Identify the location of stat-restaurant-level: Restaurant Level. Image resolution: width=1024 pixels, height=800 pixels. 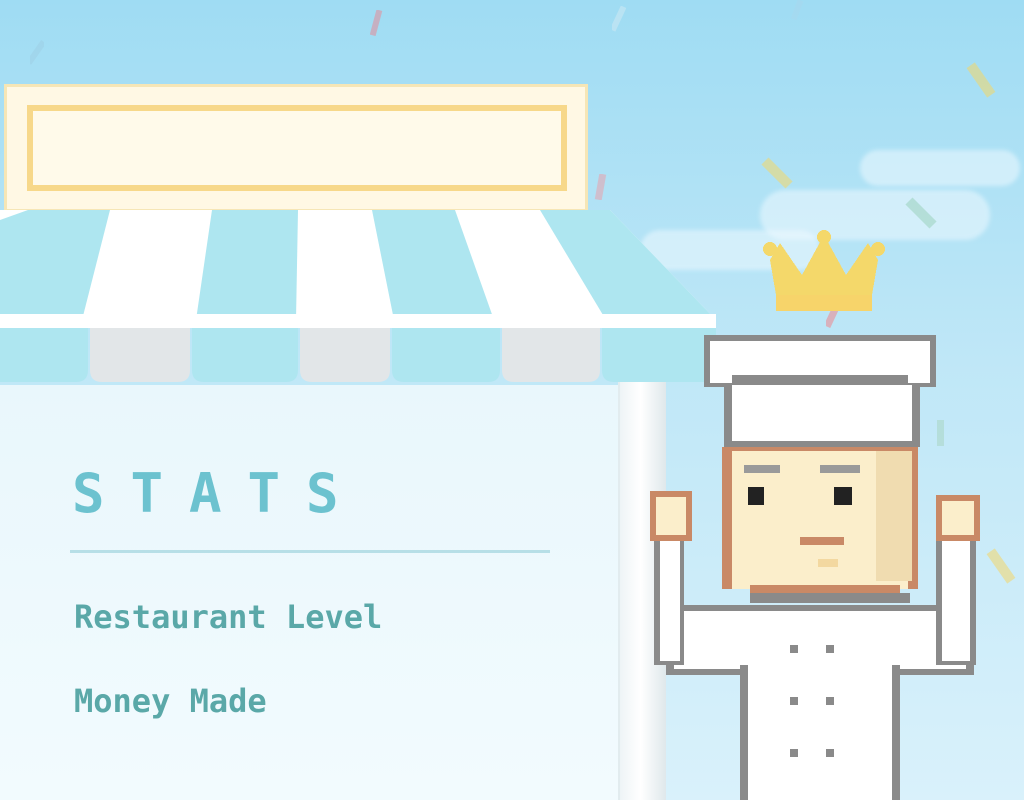
(228, 617).